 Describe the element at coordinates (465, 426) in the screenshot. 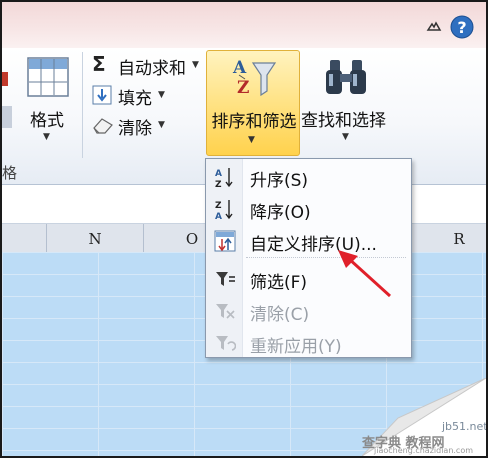

I see `watermark-site: jb51.net` at that location.